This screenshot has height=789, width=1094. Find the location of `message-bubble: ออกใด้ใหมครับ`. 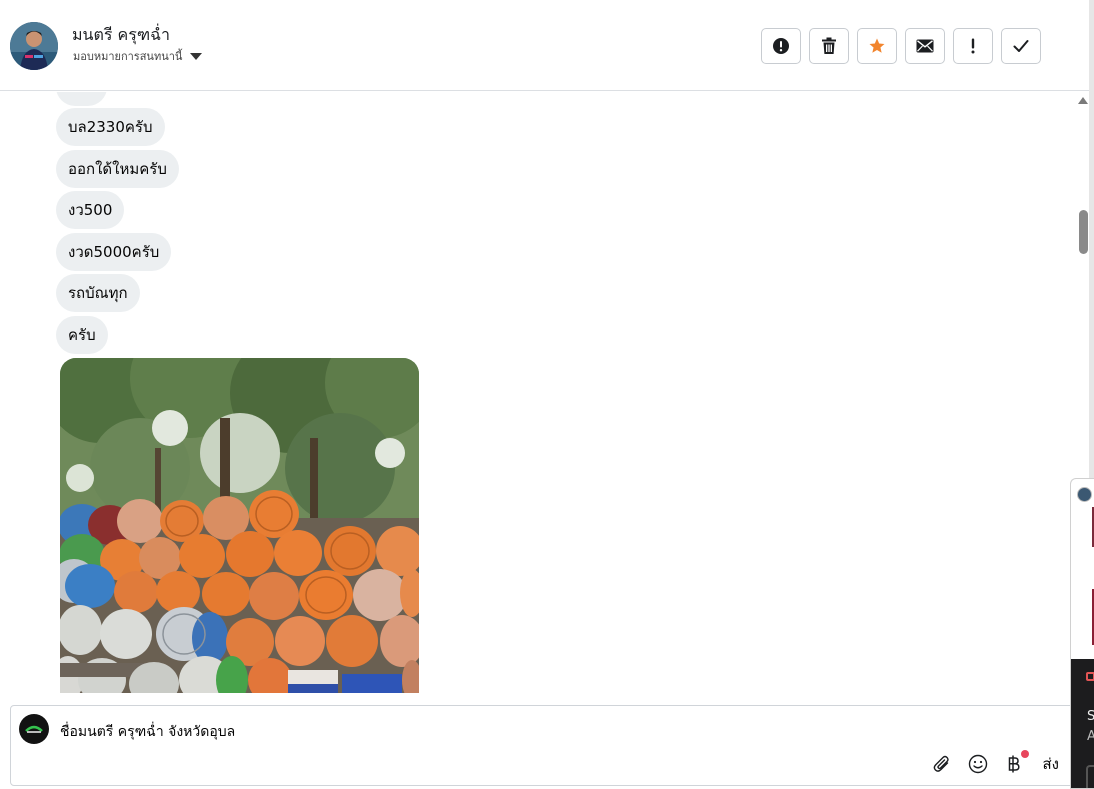

message-bubble: ออกใด้ใหมครับ is located at coordinates (117, 169).